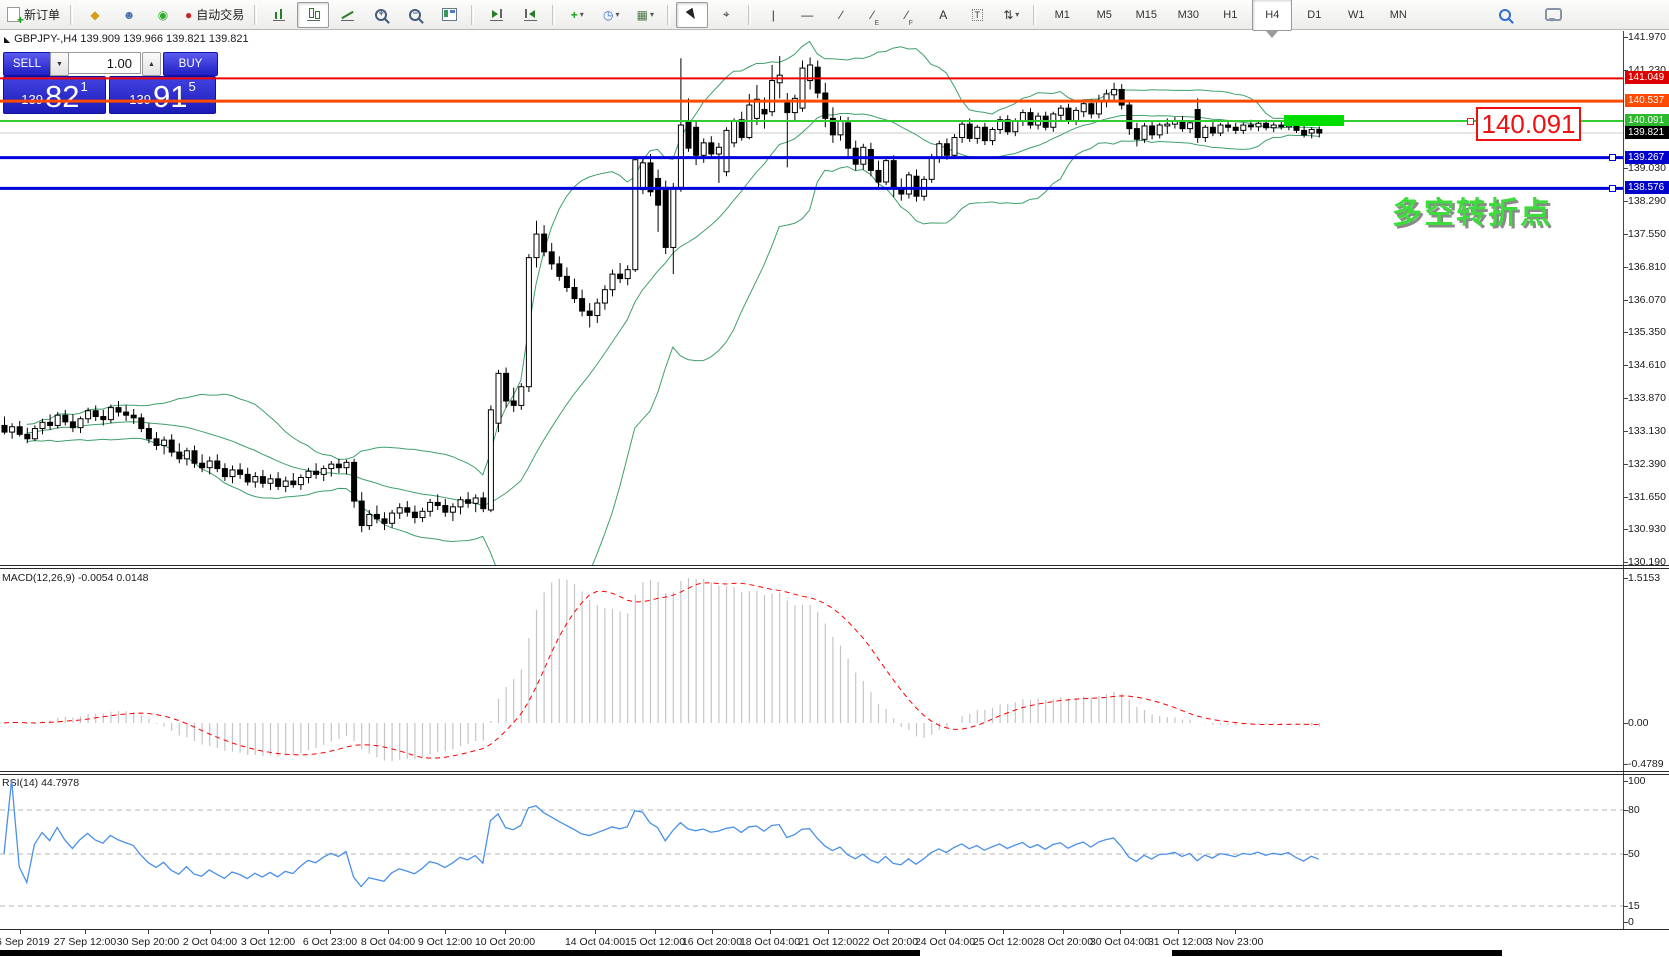  I want to click on line-end-handle, so click(1470, 121).